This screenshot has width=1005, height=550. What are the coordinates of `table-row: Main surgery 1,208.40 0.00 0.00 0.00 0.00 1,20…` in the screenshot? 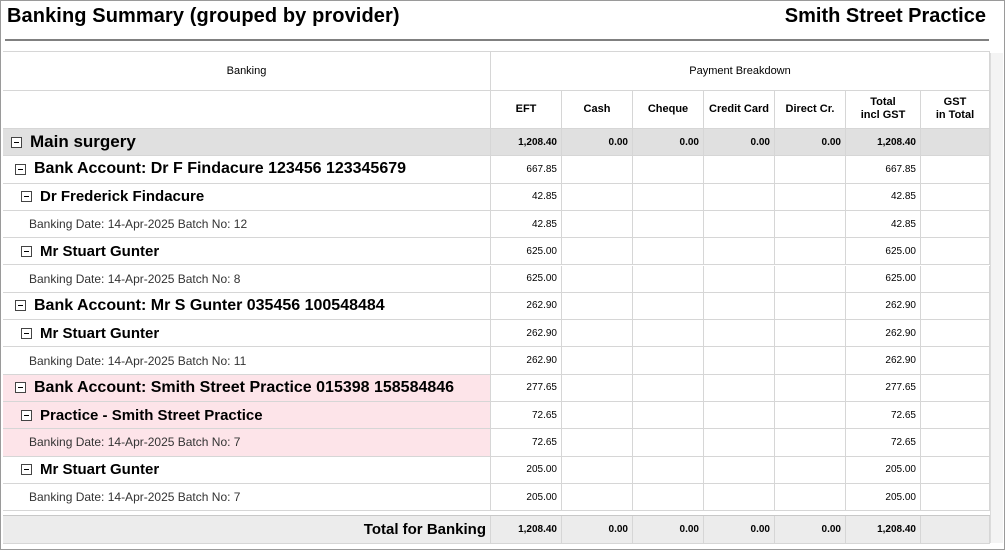 It's located at (496, 143).